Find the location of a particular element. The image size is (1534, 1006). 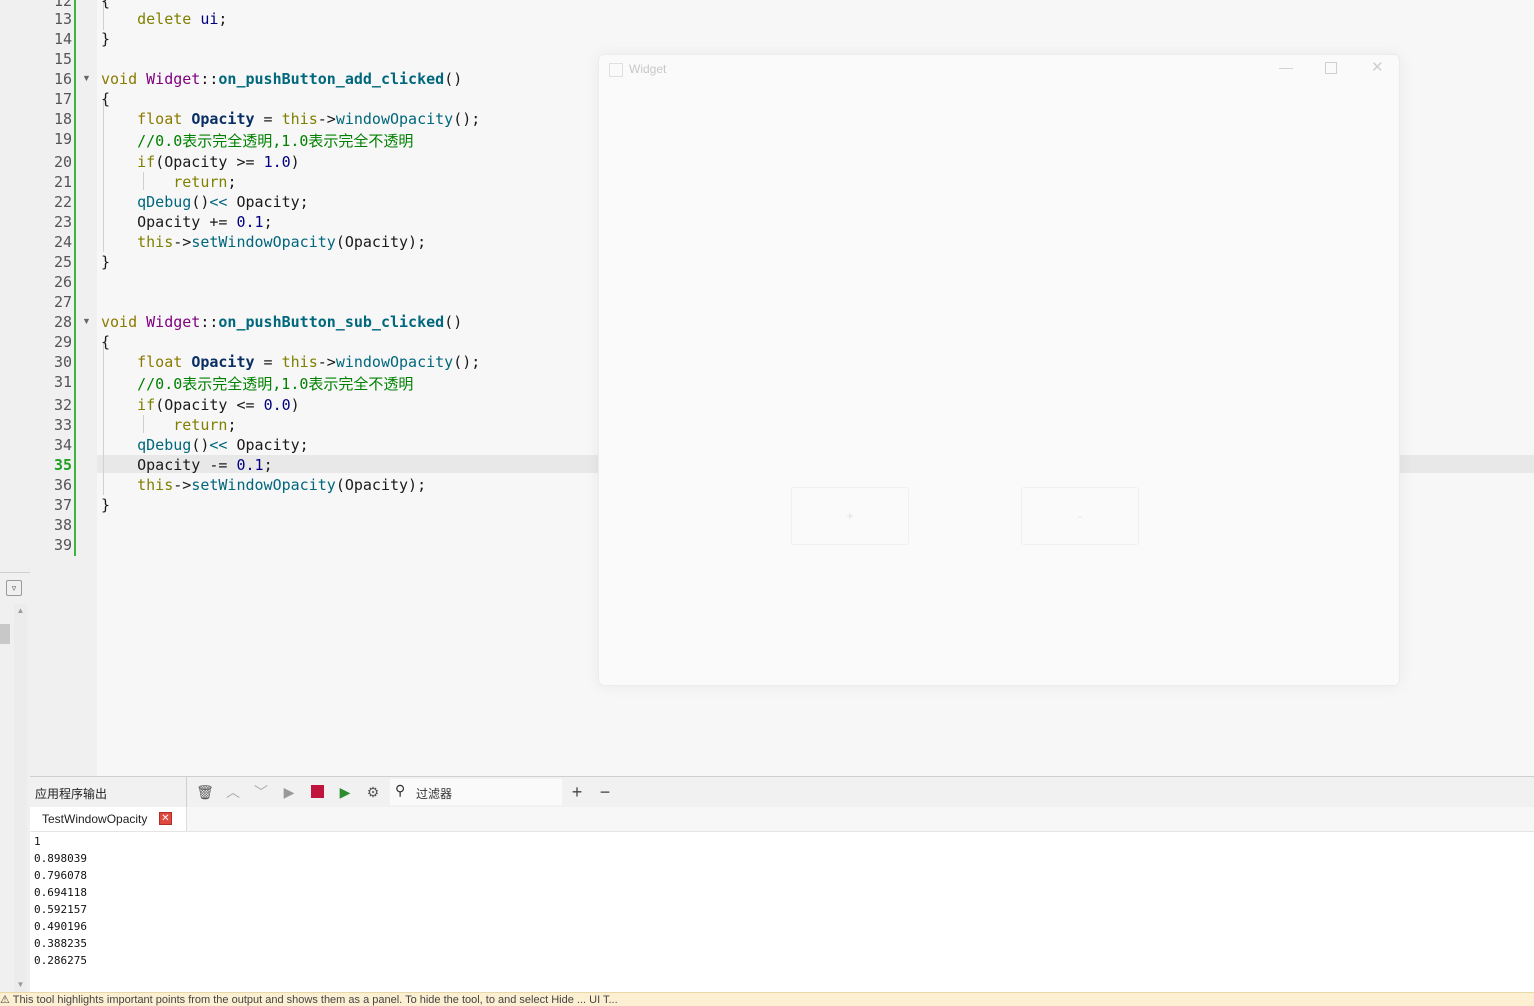

code-line-current: Opacity -= 0.1; is located at coordinates (187, 465).